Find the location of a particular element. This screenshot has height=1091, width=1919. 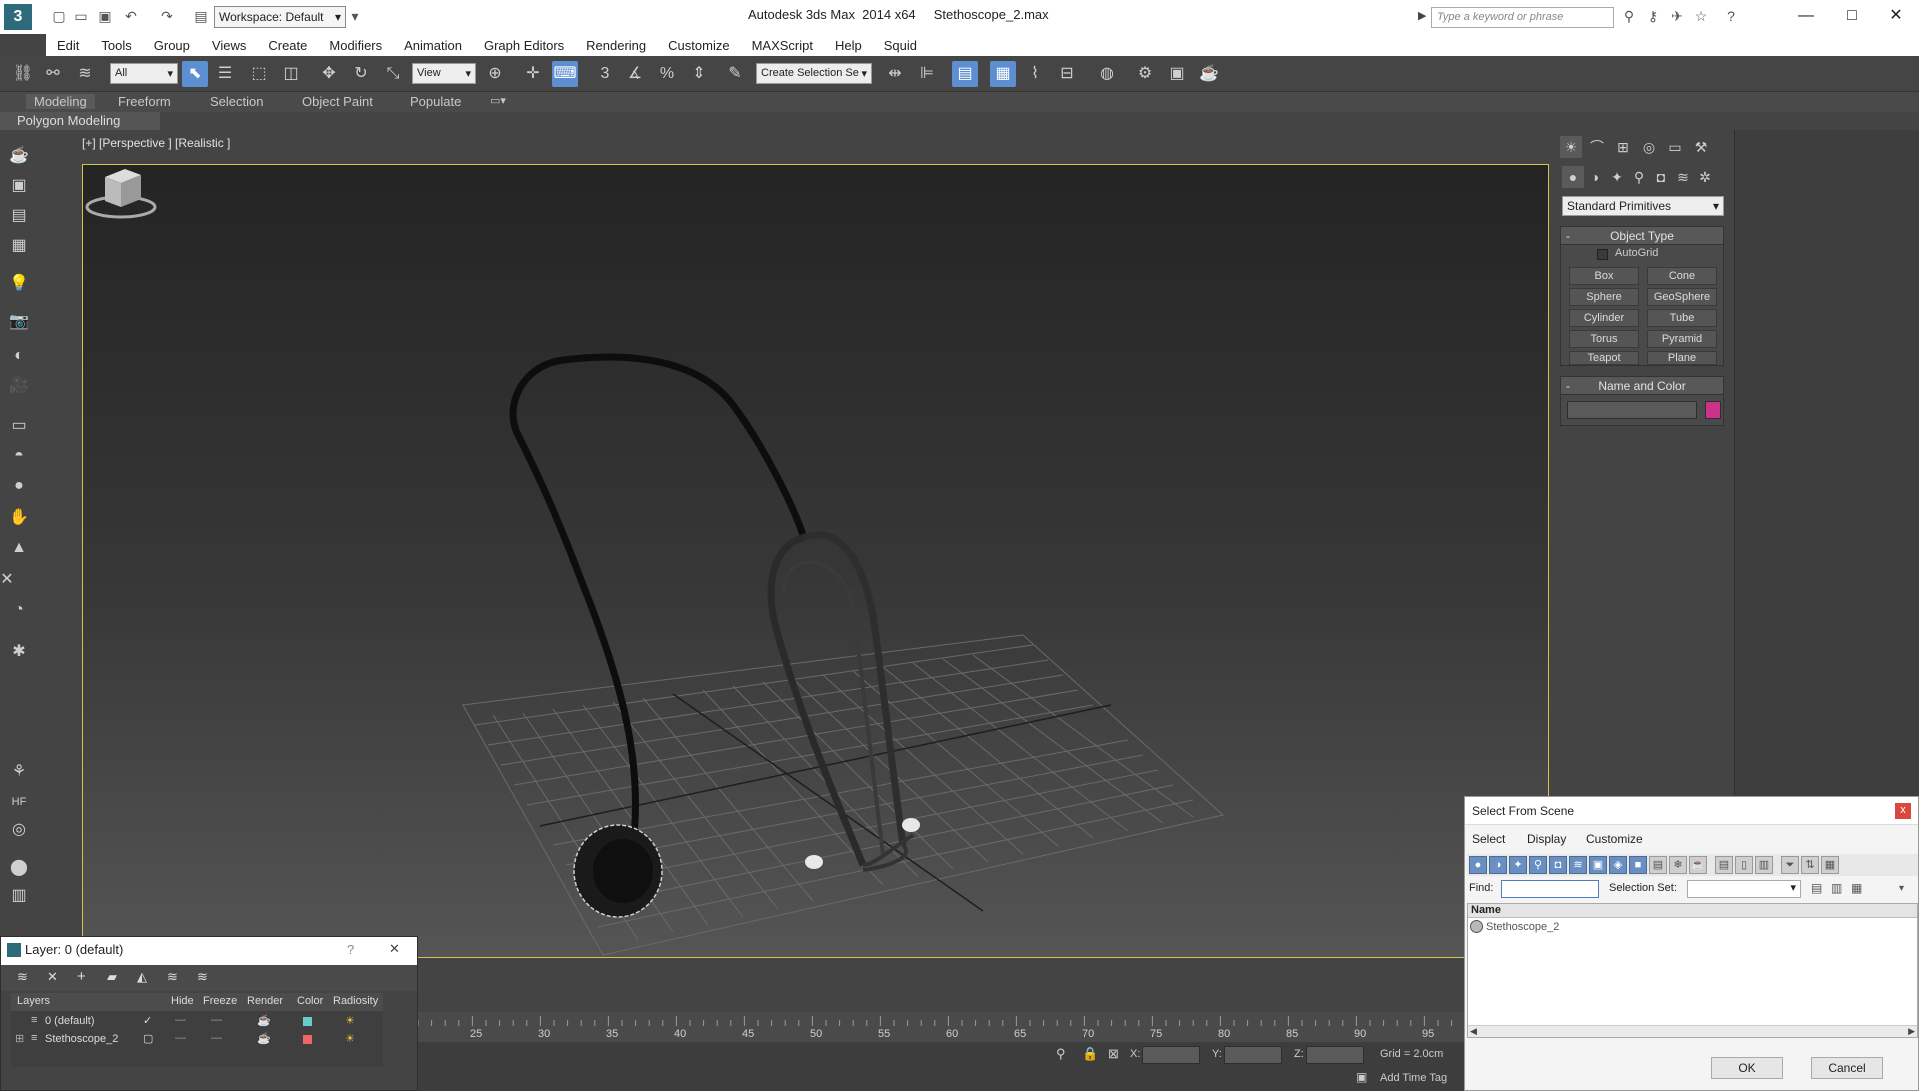

tab-selection: Selection is located at coordinates (236, 101).